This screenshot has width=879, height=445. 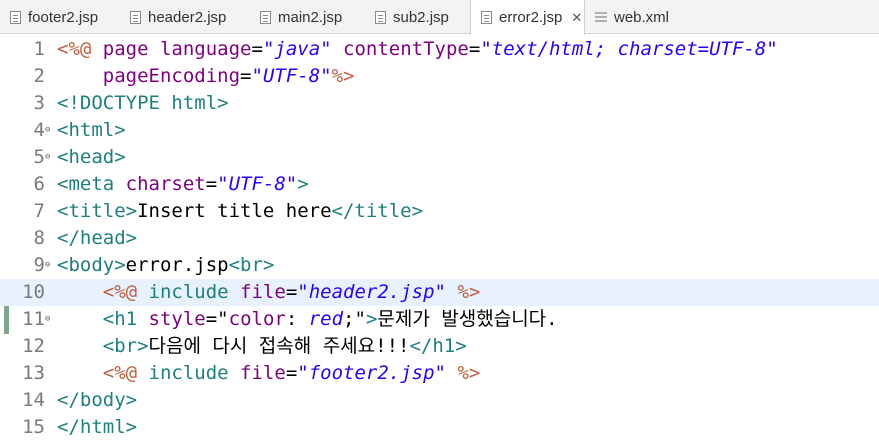 What do you see at coordinates (91, 130) in the screenshot?
I see `code-token: <html>` at bounding box center [91, 130].